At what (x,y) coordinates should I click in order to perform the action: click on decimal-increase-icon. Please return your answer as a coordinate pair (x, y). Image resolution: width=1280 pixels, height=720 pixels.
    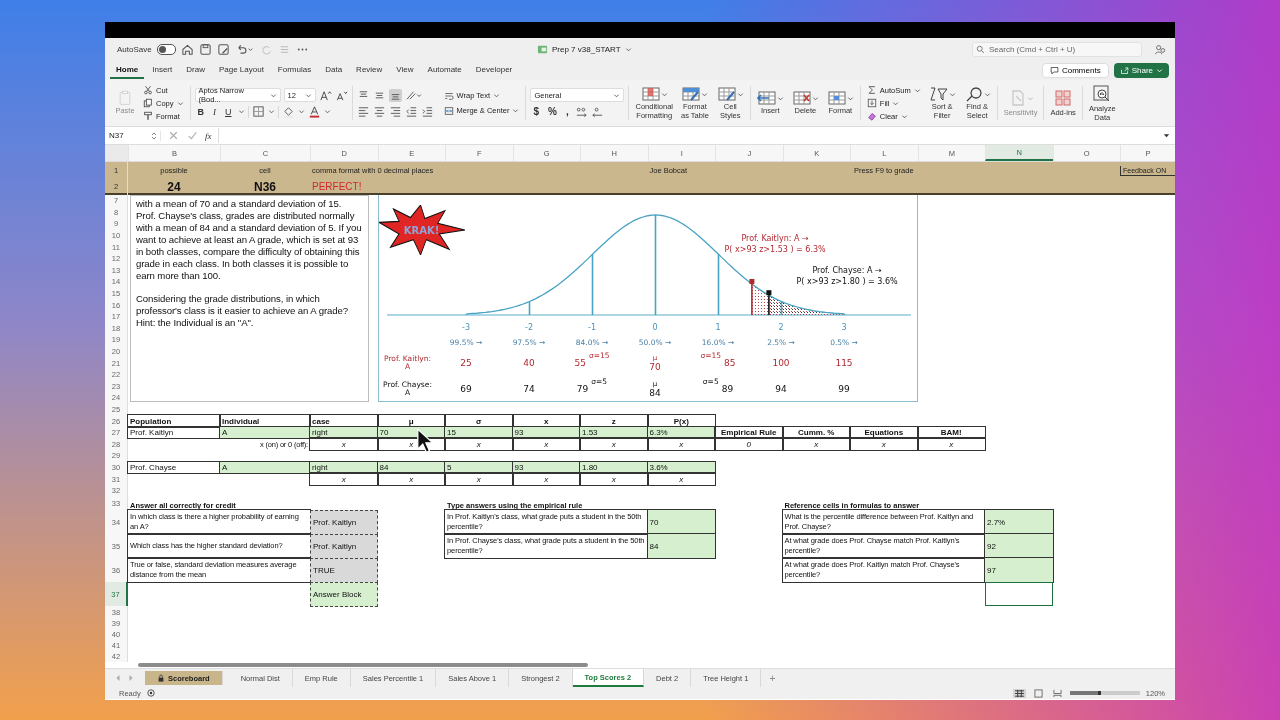
    Looking at the image, I should click on (581, 111).